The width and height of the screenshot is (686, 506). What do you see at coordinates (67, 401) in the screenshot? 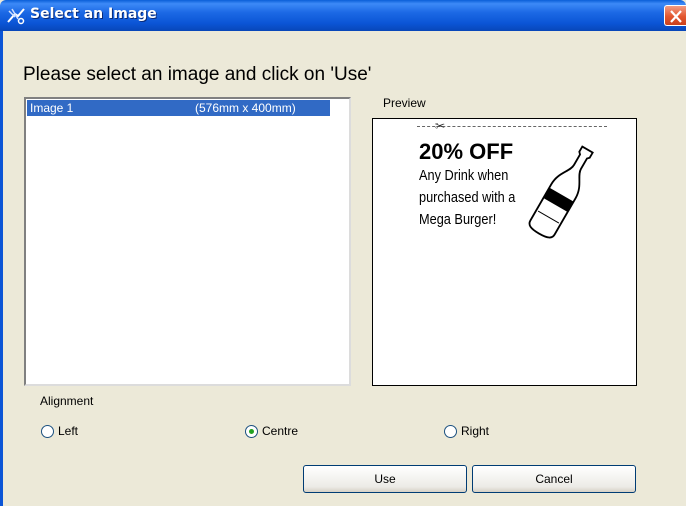
I see `alignment-label: Alignment` at bounding box center [67, 401].